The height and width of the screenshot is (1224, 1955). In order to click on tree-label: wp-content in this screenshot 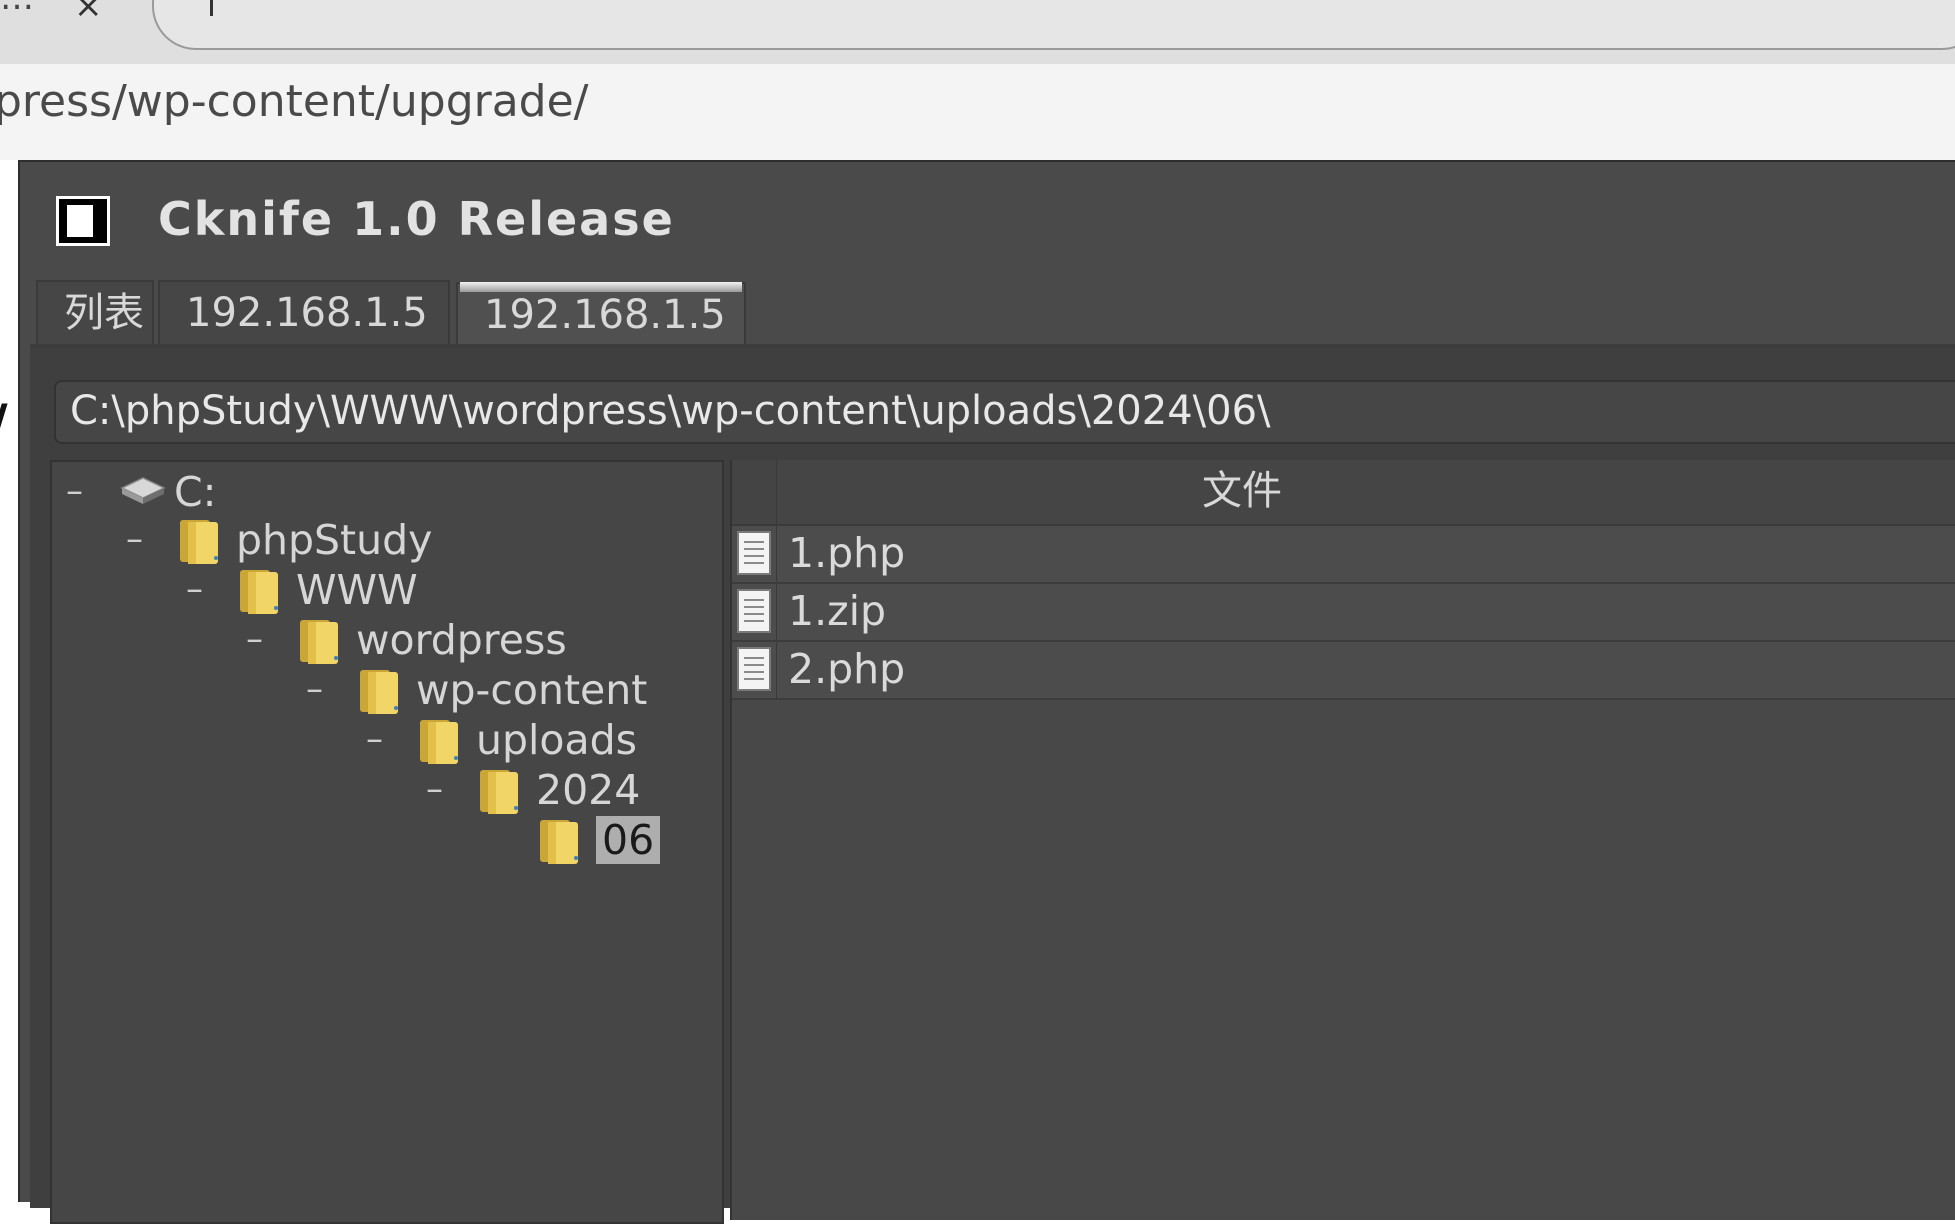, I will do `click(532, 690)`.